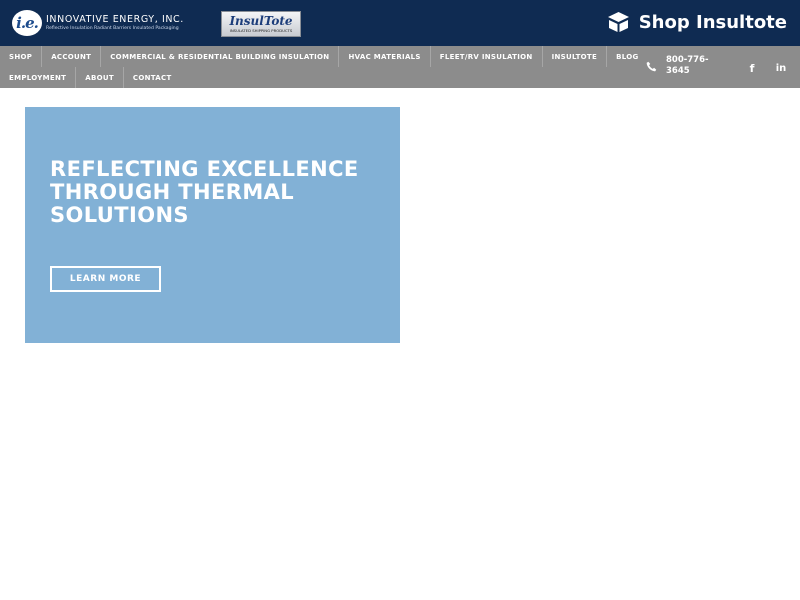 The image size is (800, 600). What do you see at coordinates (687, 65) in the screenshot?
I see `phone-number: 800-776-3645` at bounding box center [687, 65].